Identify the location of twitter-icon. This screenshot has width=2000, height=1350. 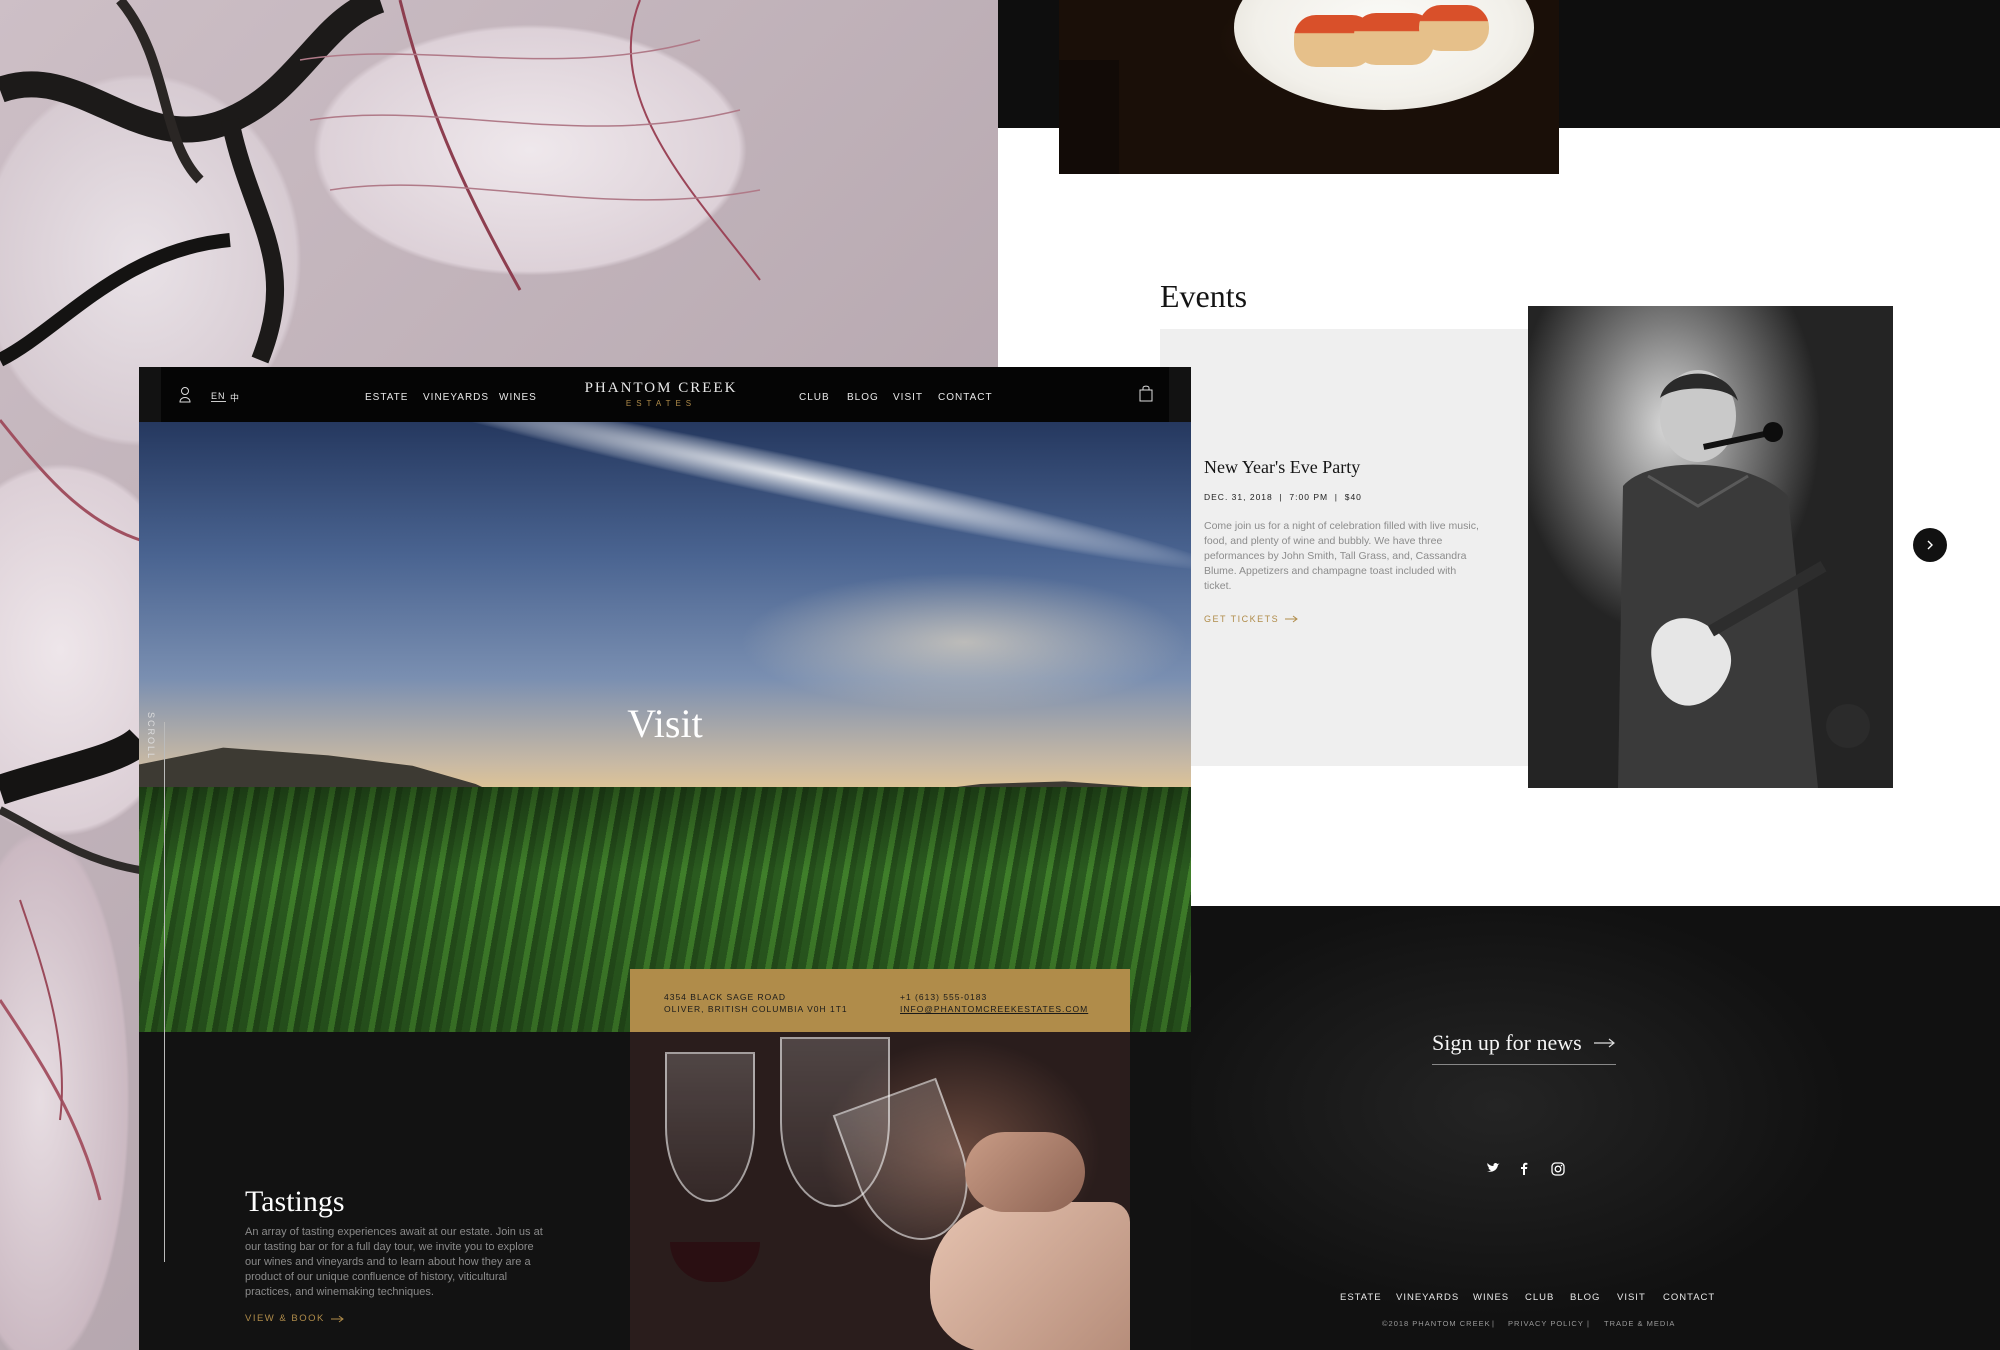
(1493, 1167).